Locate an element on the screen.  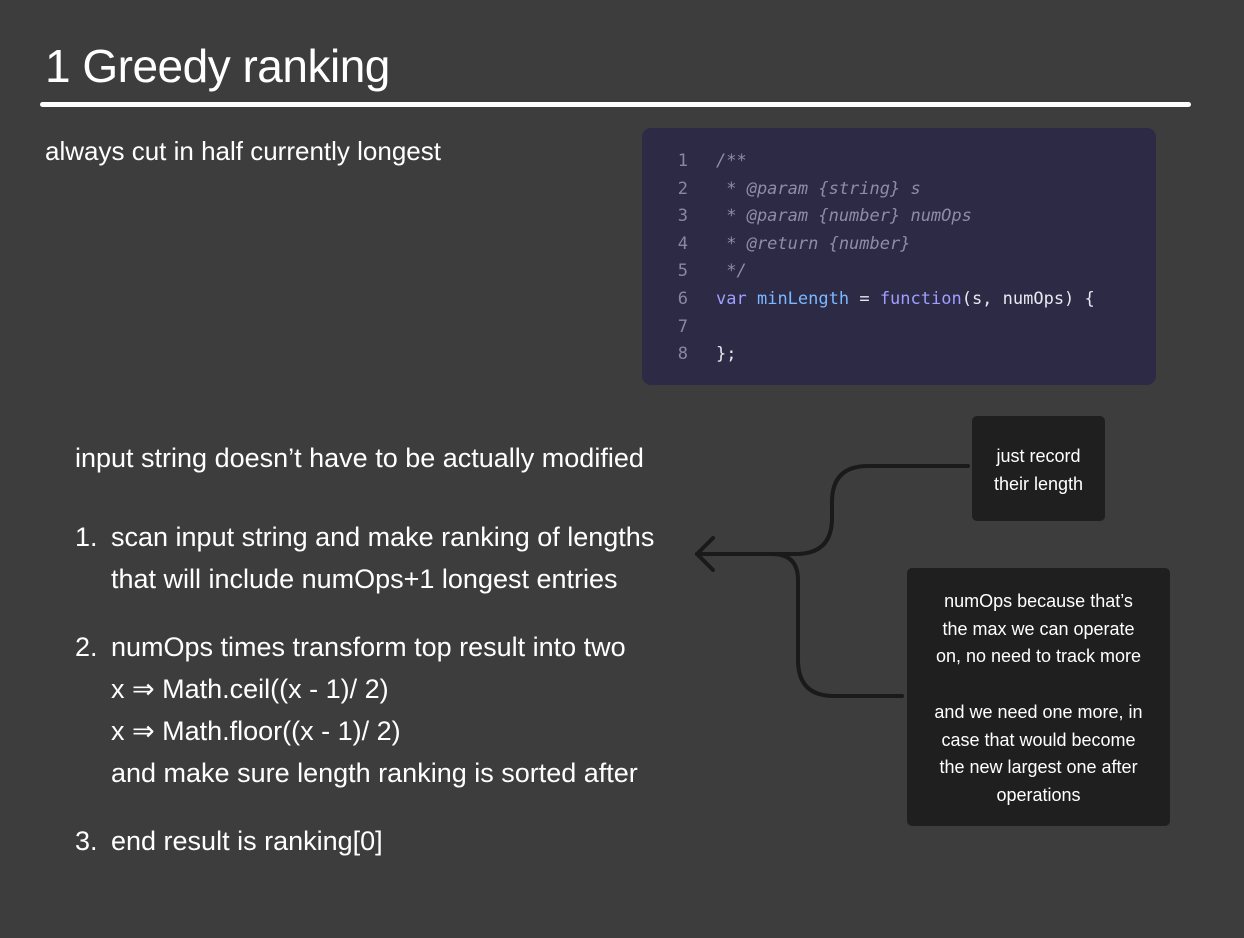
note-line: numOps because that’s is located at coordinates (1038, 601).